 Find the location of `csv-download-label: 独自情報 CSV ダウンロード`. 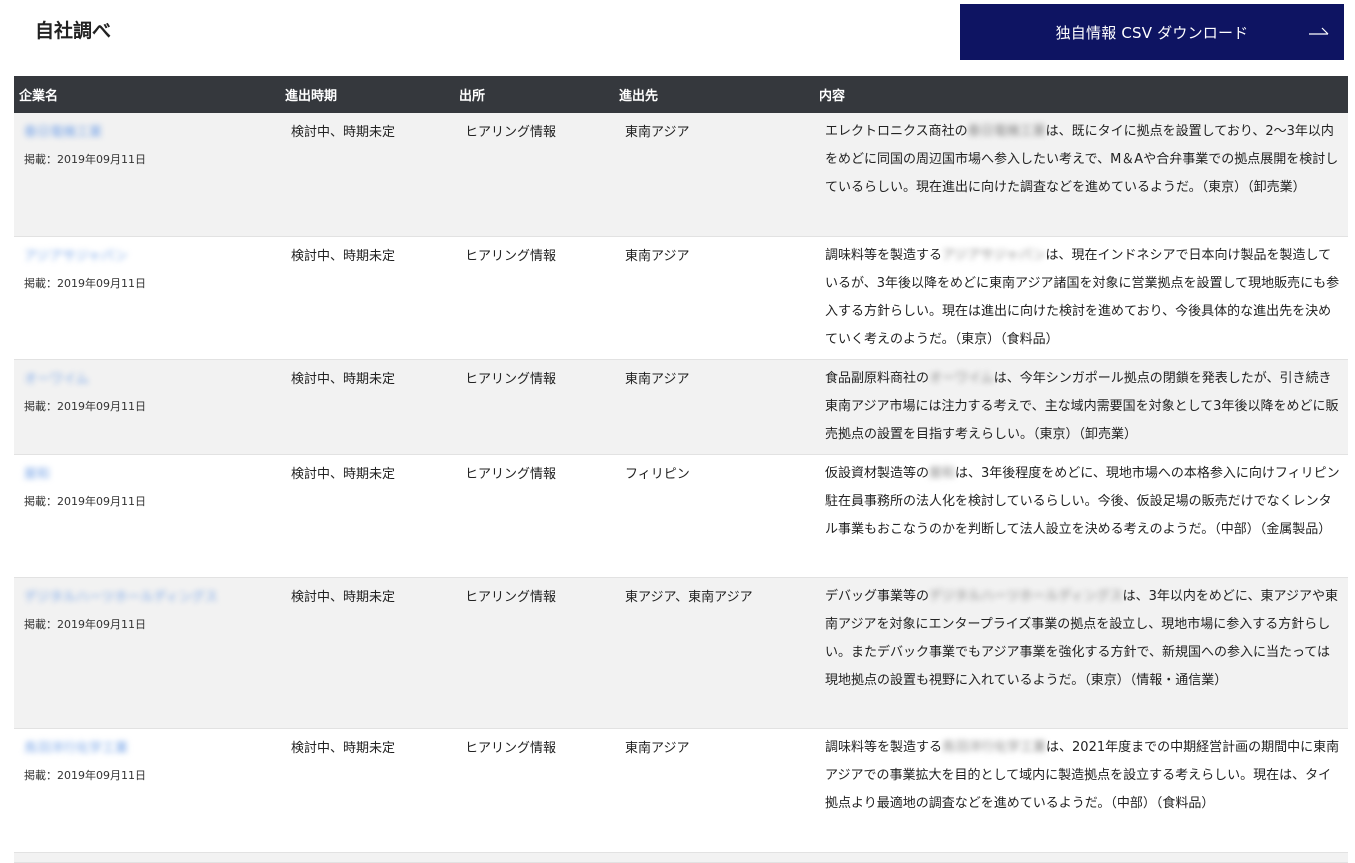

csv-download-label: 独自情報 CSV ダウンロード is located at coordinates (1152, 32).